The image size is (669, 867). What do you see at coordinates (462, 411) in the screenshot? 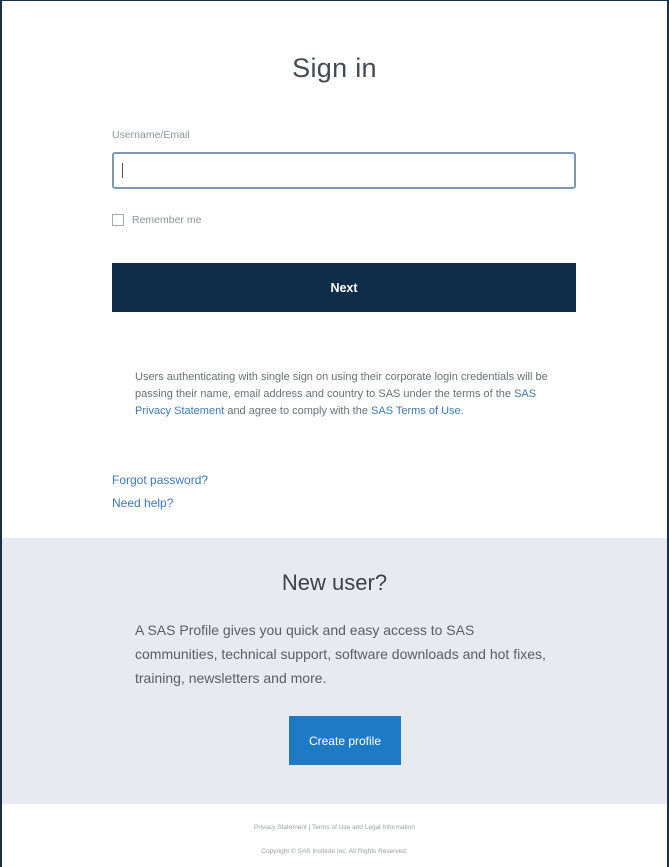
I see `sso-text-part-3: .` at bounding box center [462, 411].